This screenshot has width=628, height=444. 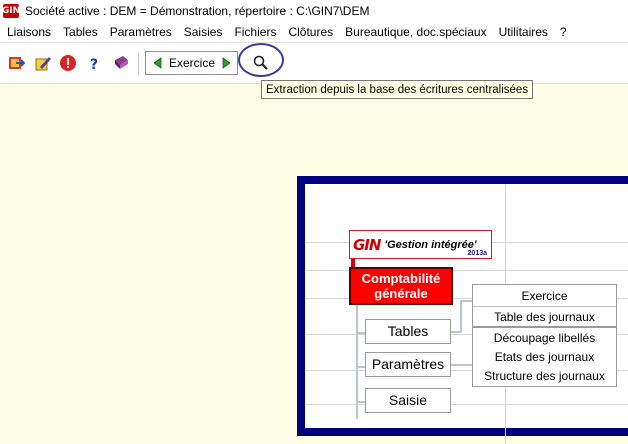 What do you see at coordinates (255, 32) in the screenshot?
I see `menu-fichiers: Fichiers` at bounding box center [255, 32].